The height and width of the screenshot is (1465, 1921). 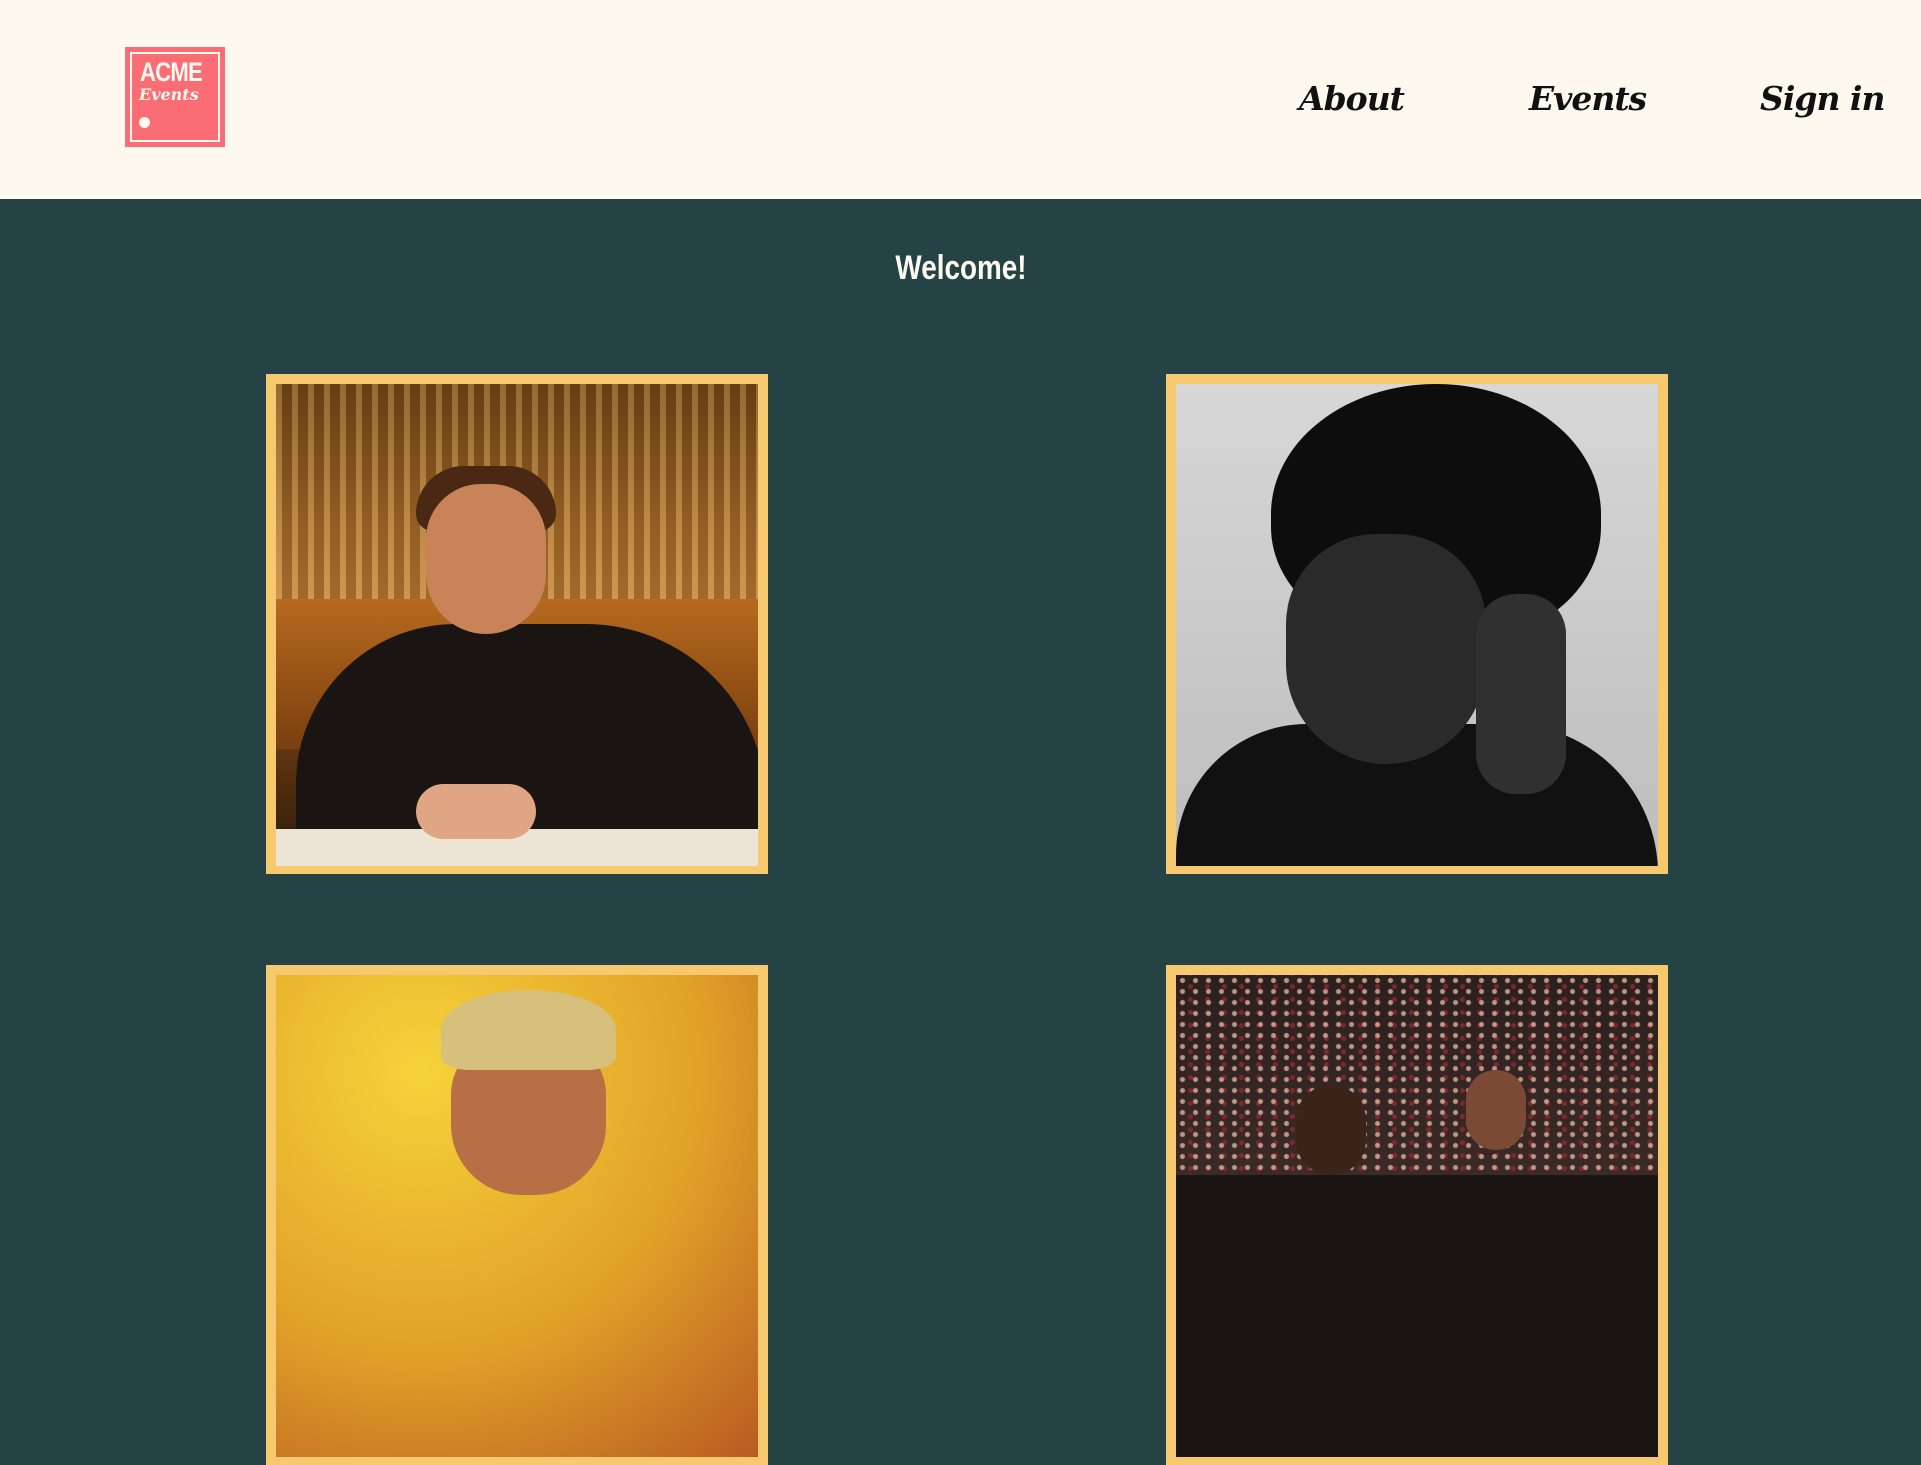 I want to click on logo-events-text: Events, so click(x=169, y=94).